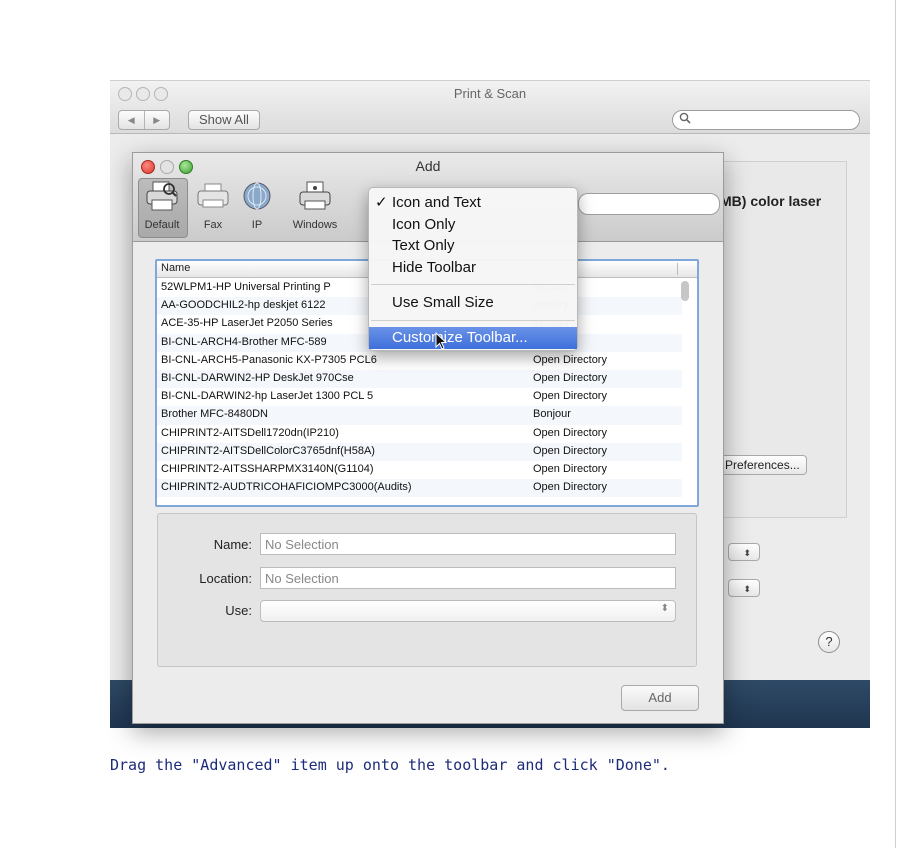  Describe the element at coordinates (677, 269) in the screenshot. I see `column-divider` at that location.